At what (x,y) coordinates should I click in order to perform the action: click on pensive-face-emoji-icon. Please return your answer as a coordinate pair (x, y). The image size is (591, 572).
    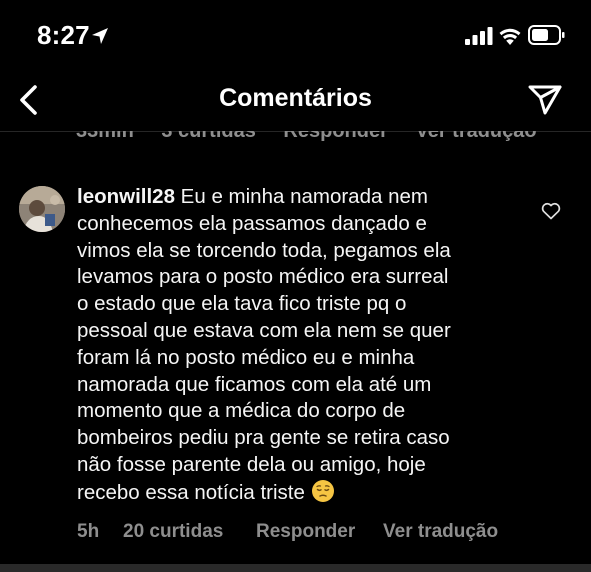
    Looking at the image, I should click on (322, 490).